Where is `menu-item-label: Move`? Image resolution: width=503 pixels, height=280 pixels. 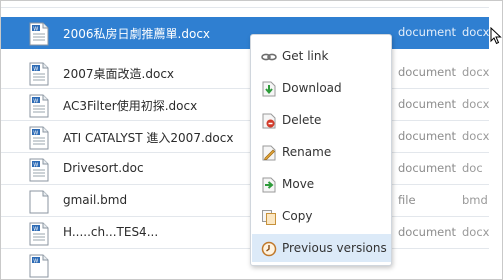 menu-item-label: Move is located at coordinates (298, 184).